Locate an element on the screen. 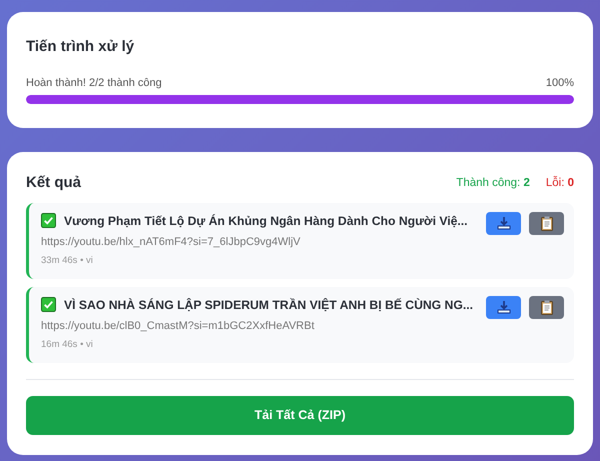 This screenshot has width=600, height=461. error-count: Lỗi: 0 is located at coordinates (560, 183).